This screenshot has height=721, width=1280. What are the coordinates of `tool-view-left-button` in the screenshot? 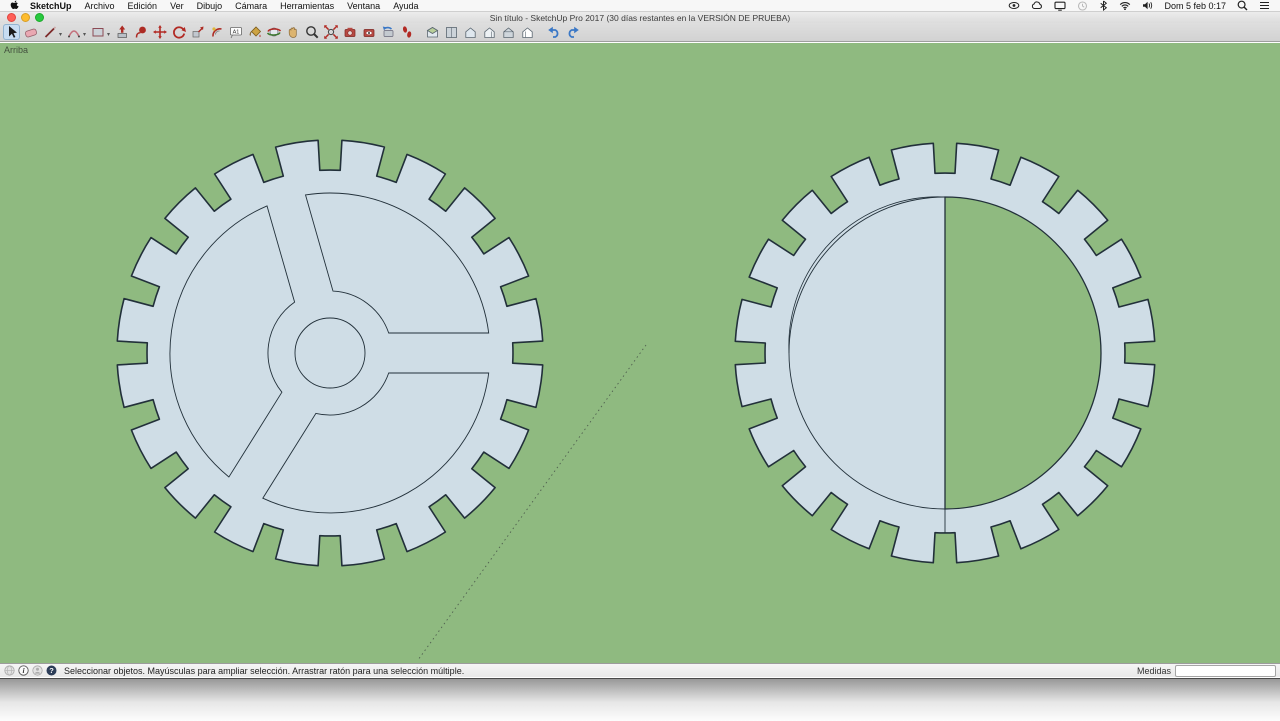 It's located at (527, 32).